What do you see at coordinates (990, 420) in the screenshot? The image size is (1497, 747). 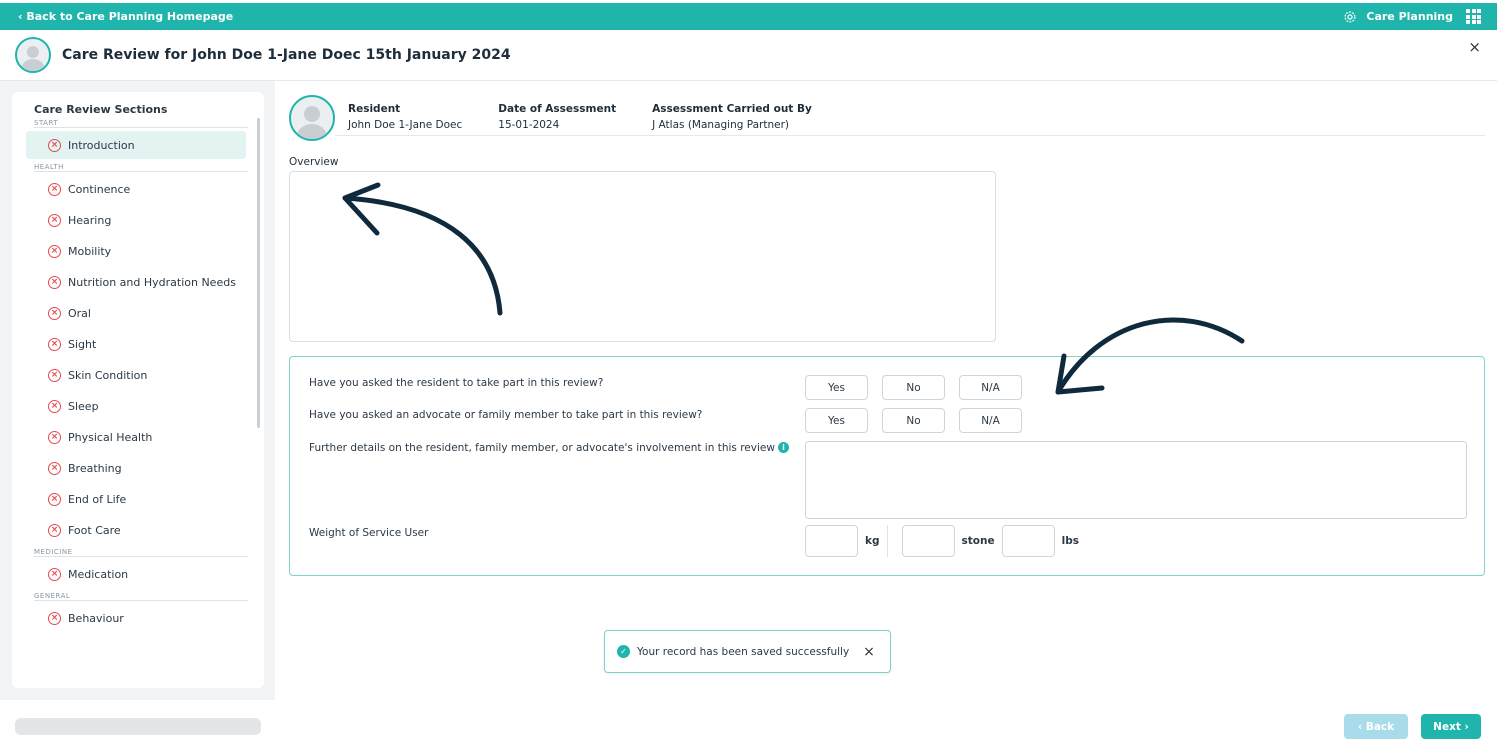 I see `q2-na-button: N/A` at bounding box center [990, 420].